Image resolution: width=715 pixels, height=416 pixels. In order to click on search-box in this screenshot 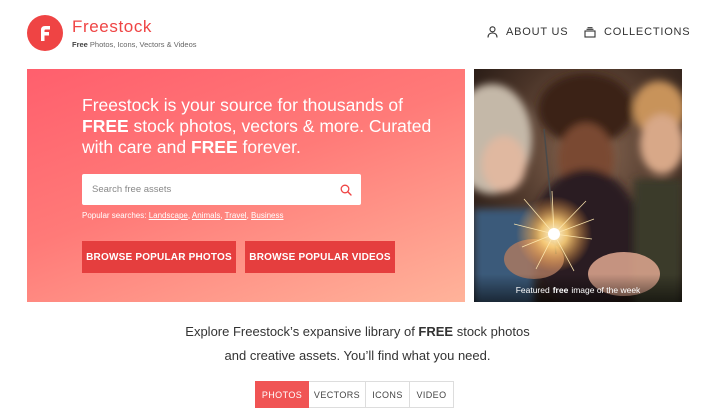, I will do `click(221, 189)`.